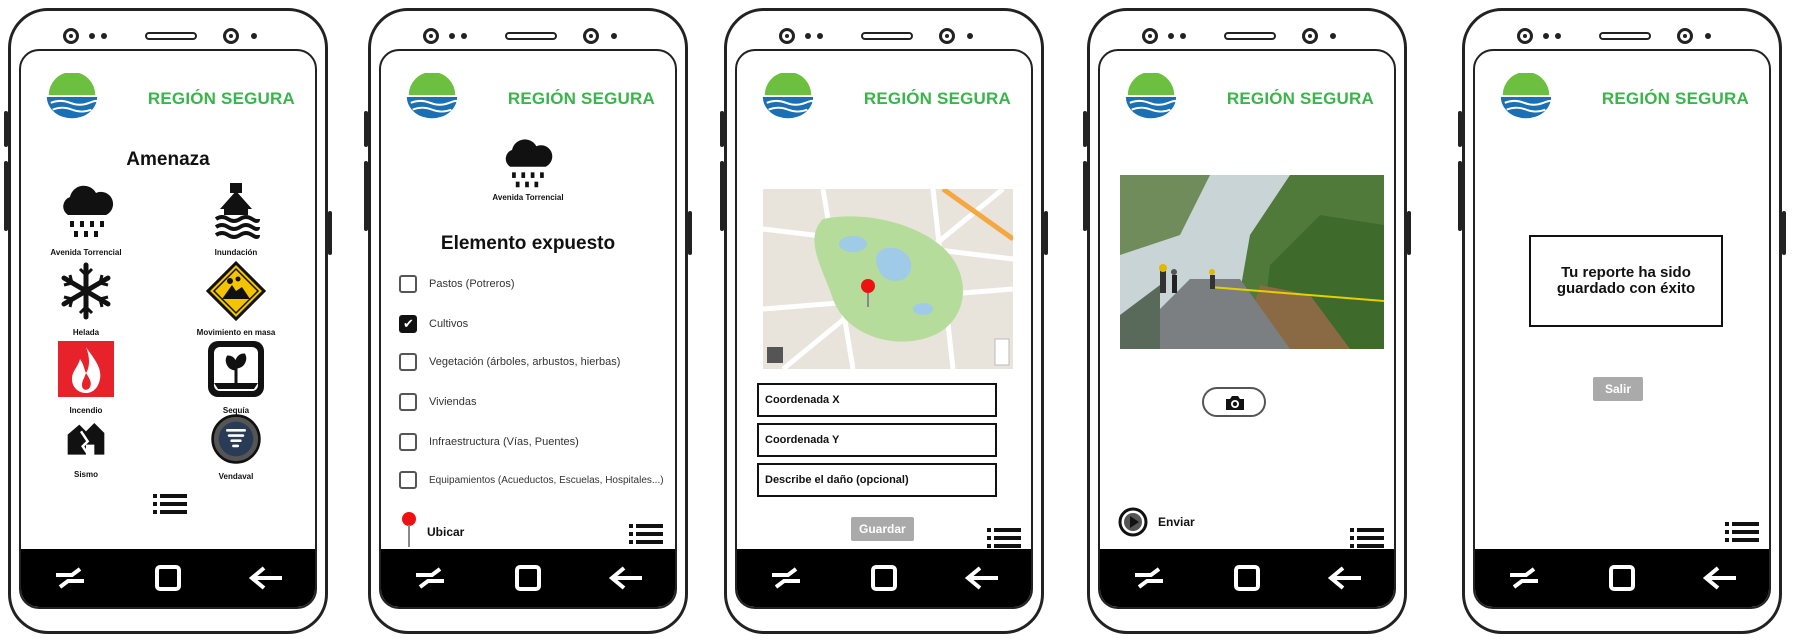 The height and width of the screenshot is (642, 1794). What do you see at coordinates (408, 324) in the screenshot?
I see `checkbox-checked` at bounding box center [408, 324].